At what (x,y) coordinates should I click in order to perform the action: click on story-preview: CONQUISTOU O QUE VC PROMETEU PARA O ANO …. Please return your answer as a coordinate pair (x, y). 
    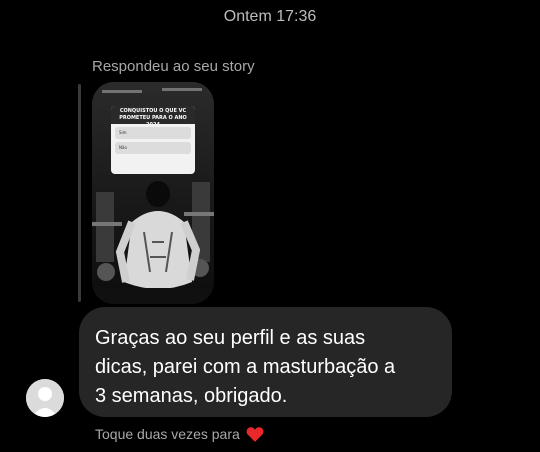
    Looking at the image, I should click on (153, 193).